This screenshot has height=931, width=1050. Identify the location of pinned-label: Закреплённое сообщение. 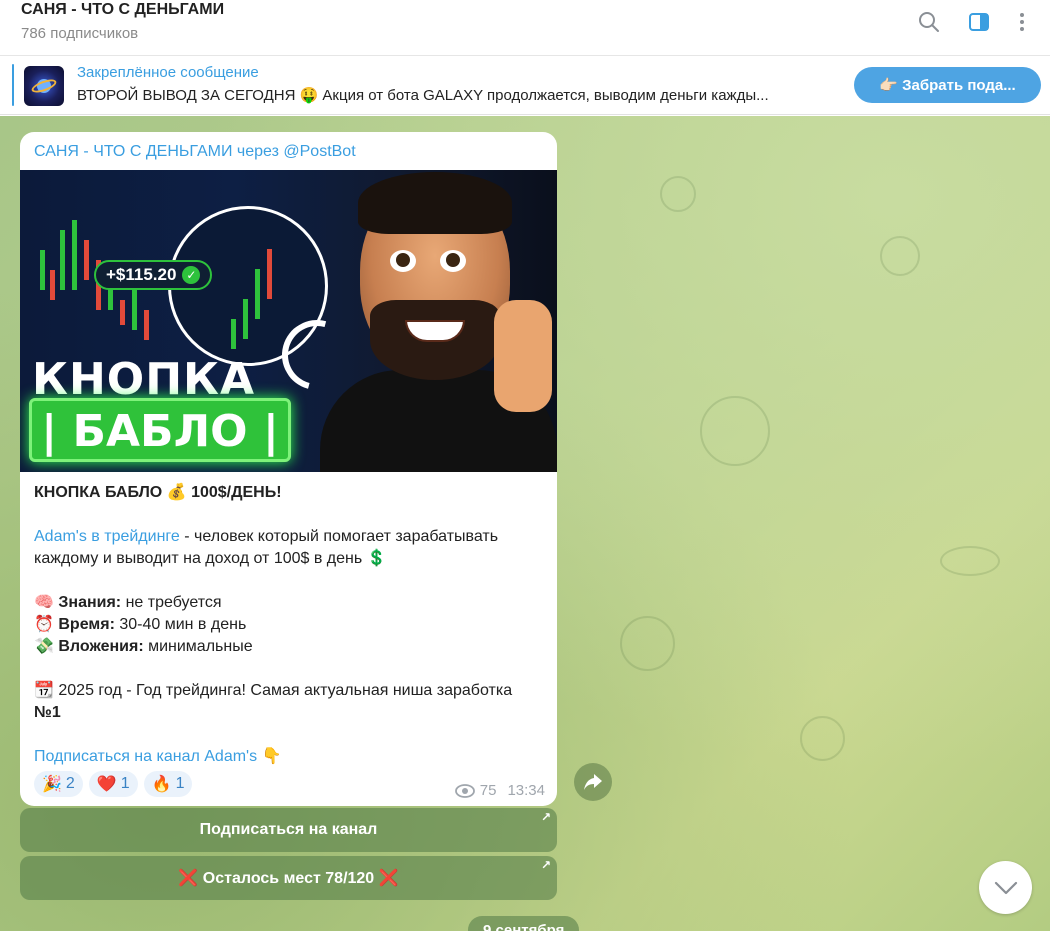
(168, 72).